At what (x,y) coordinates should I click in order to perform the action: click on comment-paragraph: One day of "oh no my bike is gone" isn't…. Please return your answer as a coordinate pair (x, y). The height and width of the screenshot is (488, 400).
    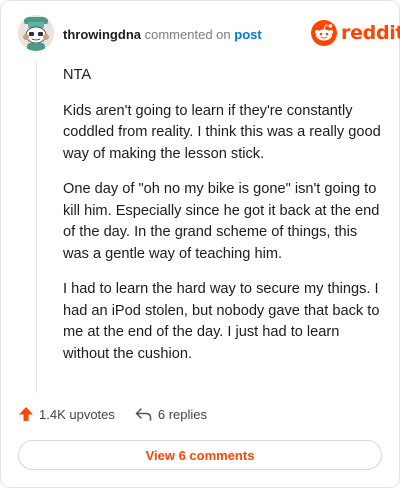
    Looking at the image, I should click on (221, 221).